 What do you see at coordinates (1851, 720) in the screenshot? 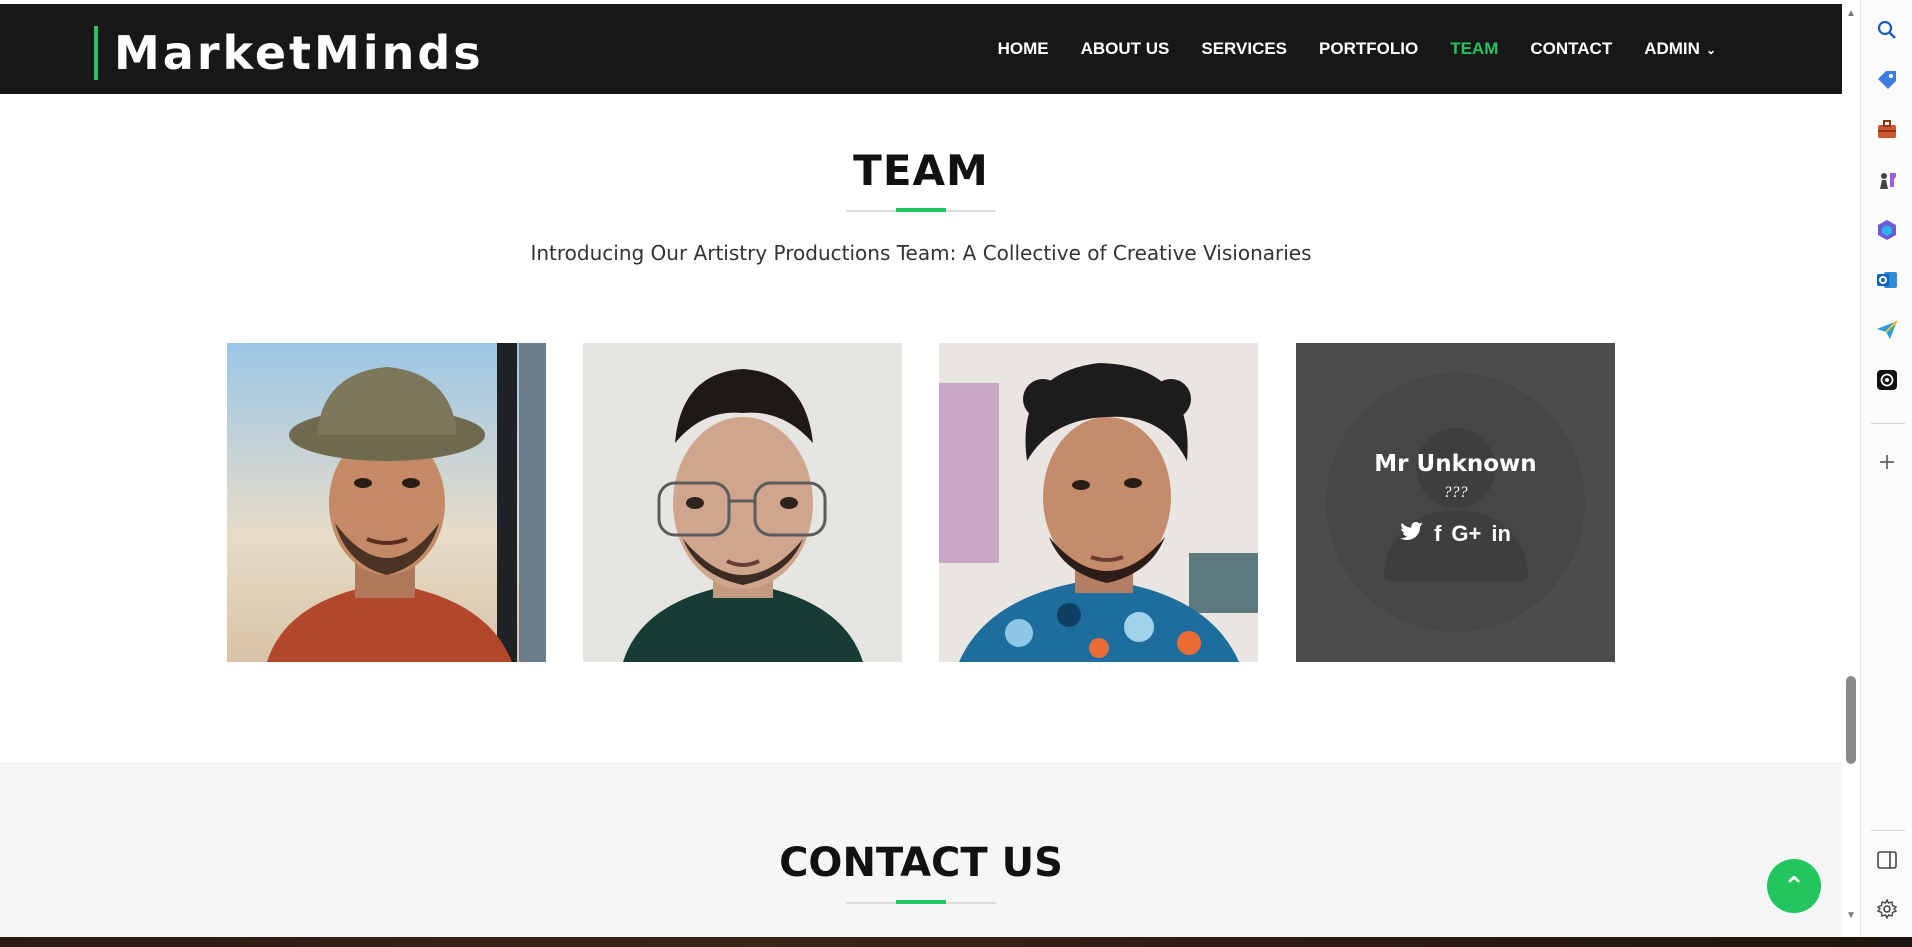
I see `scrollbar-thumb` at bounding box center [1851, 720].